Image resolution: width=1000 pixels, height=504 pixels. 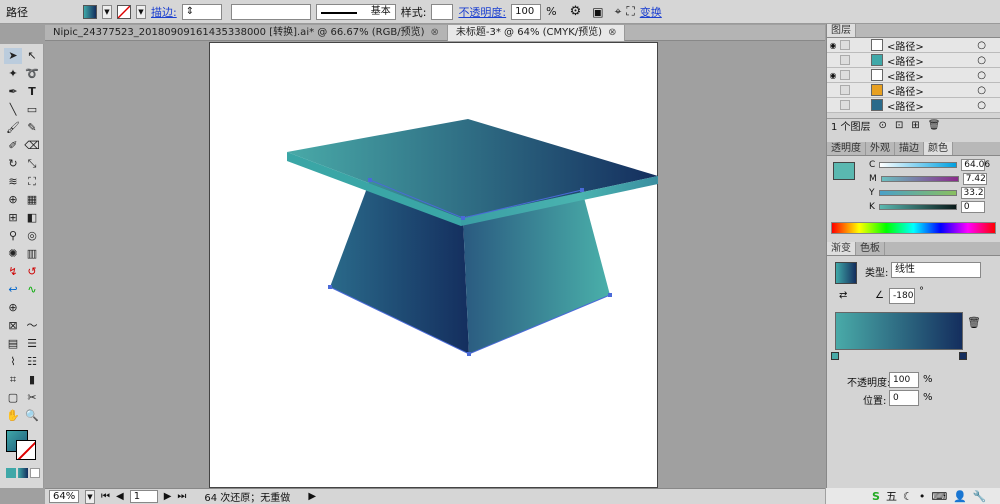 I want to click on stroke-link: 描边:, so click(x=164, y=12).